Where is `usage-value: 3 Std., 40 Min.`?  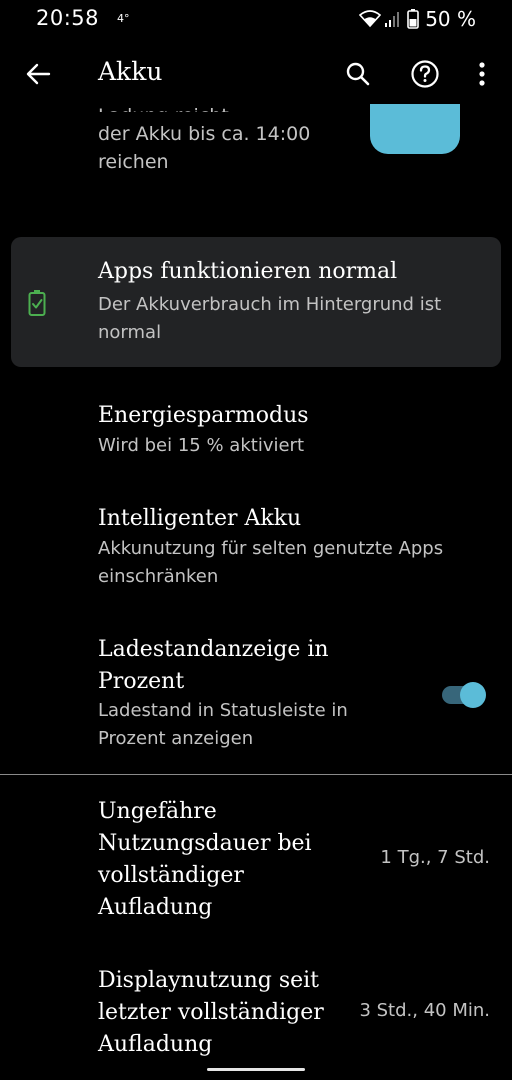
usage-value: 3 Std., 40 Min. is located at coordinates (424, 1010).